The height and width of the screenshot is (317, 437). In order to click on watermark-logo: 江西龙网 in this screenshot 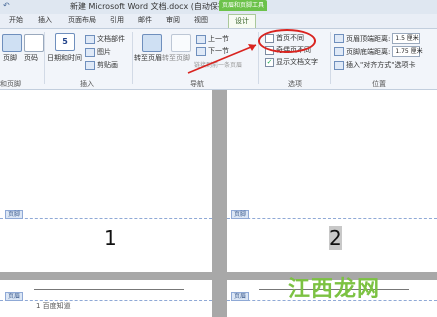, I will do `click(334, 289)`.